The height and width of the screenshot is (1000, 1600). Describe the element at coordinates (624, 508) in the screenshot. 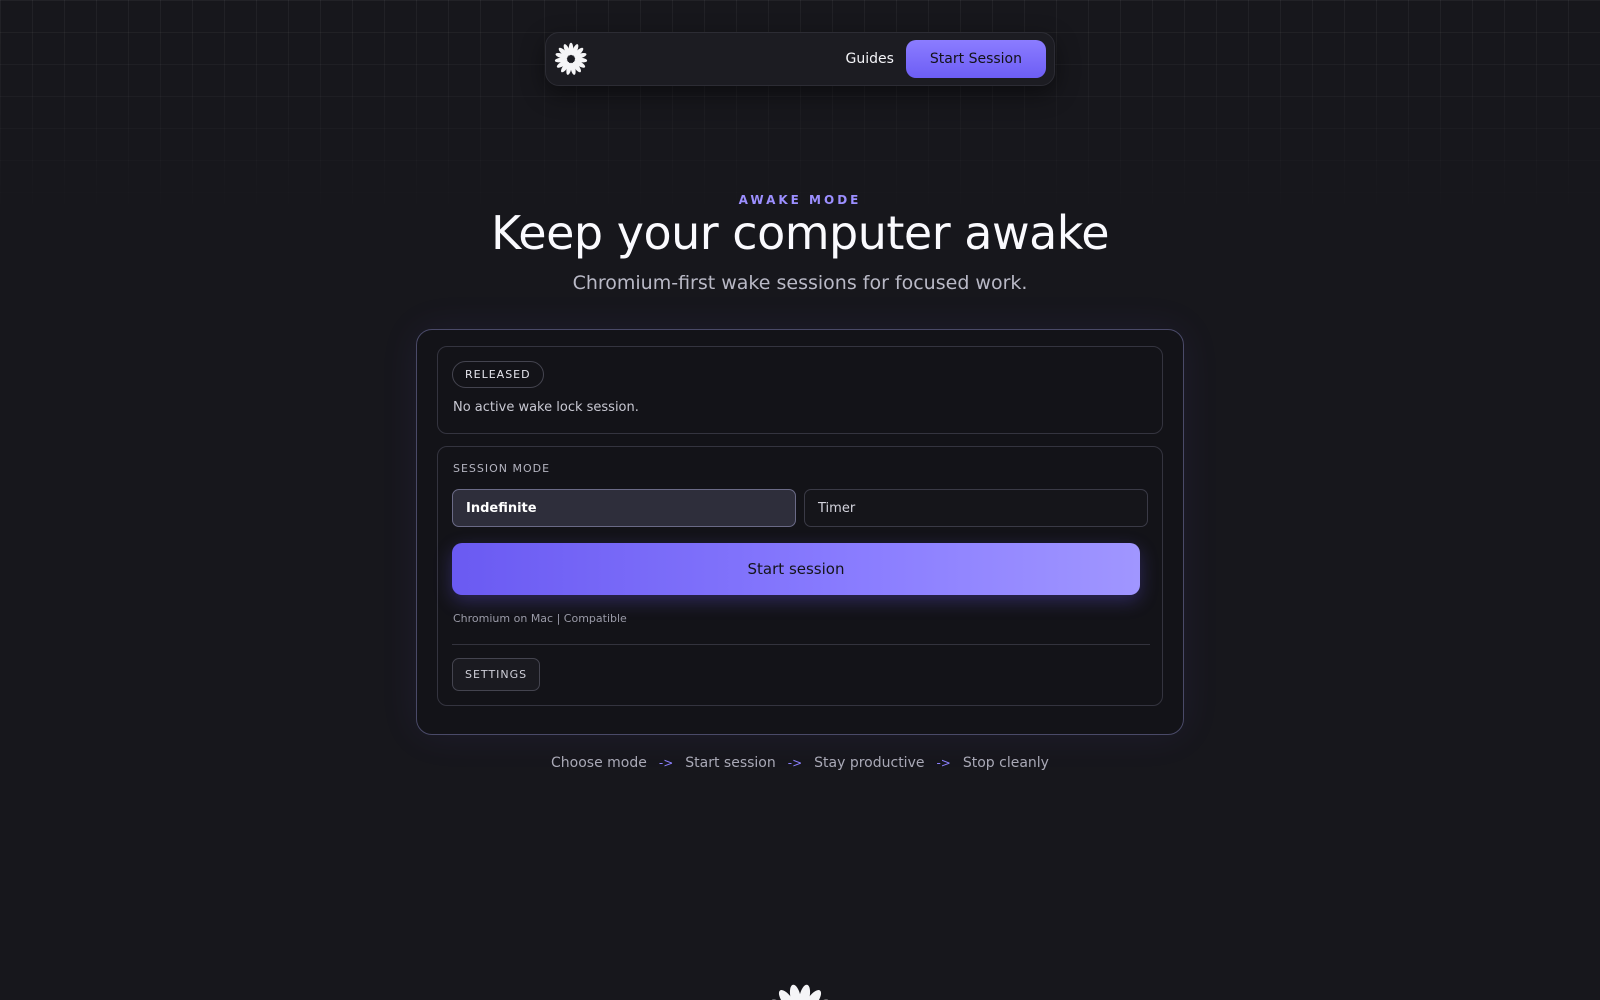

I see `mode-indefinite-button: Indefinite` at that location.